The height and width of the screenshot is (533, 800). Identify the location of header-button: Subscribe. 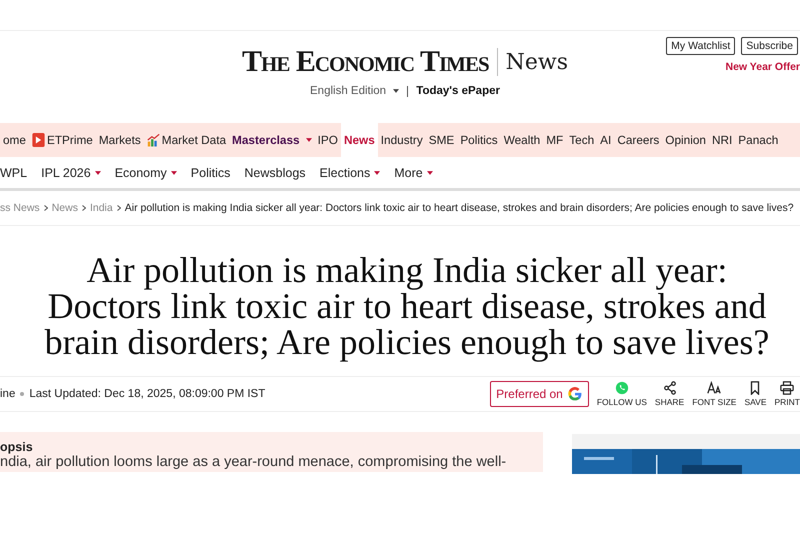
(769, 46).